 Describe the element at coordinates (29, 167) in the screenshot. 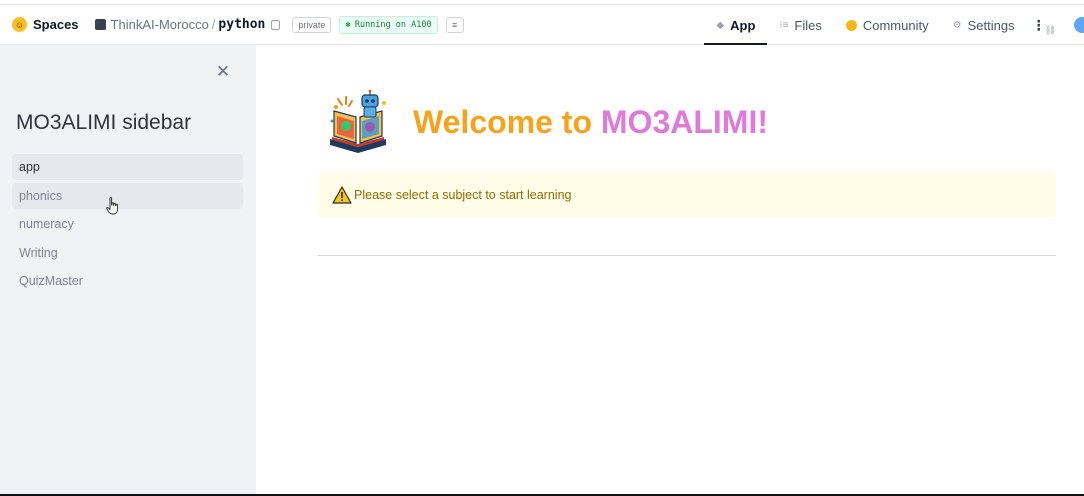

I see `sidebar-item-label: app` at that location.